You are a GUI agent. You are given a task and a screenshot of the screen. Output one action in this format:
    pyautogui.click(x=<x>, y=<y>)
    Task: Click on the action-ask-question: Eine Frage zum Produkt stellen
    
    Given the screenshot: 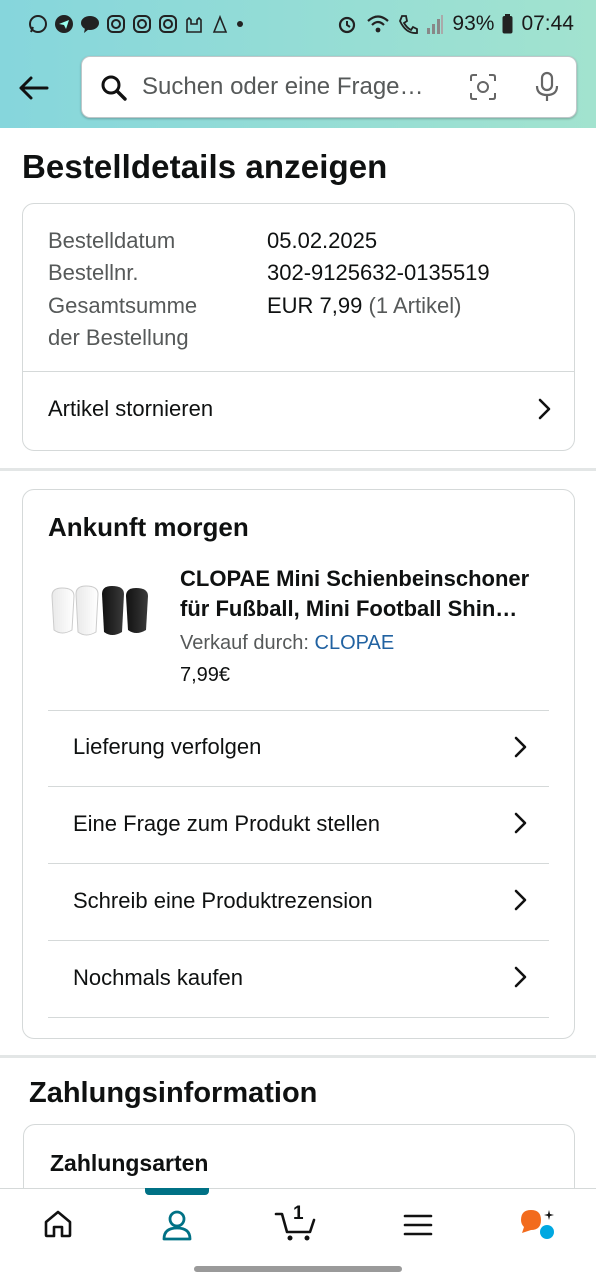 What is the action you would take?
    pyautogui.click(x=298, y=825)
    